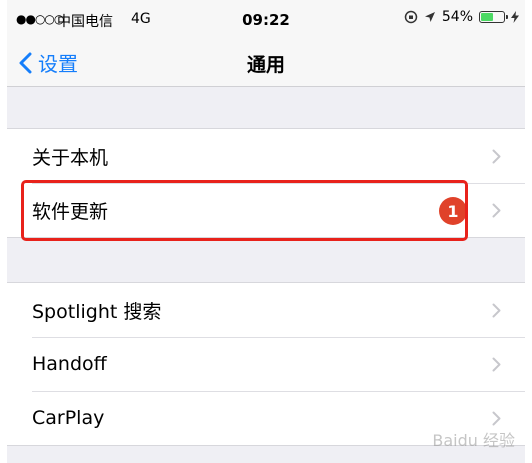 Image resolution: width=532 pixels, height=463 pixels. I want to click on navigation-bar: 设置 通用, so click(266, 62).